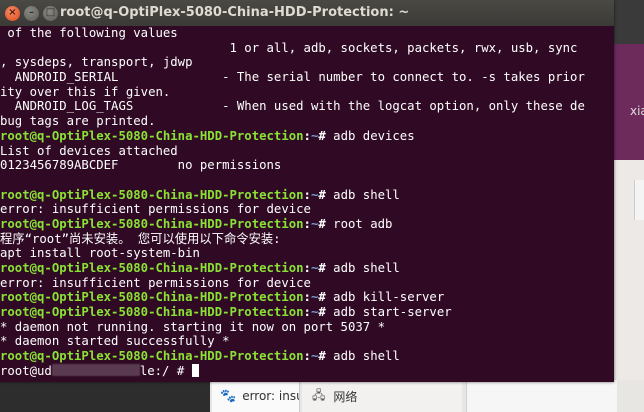 Image resolution: width=644 pixels, height=412 pixels. Describe the element at coordinates (85, 91) in the screenshot. I see `terminal-line: ity over this if given.` at that location.